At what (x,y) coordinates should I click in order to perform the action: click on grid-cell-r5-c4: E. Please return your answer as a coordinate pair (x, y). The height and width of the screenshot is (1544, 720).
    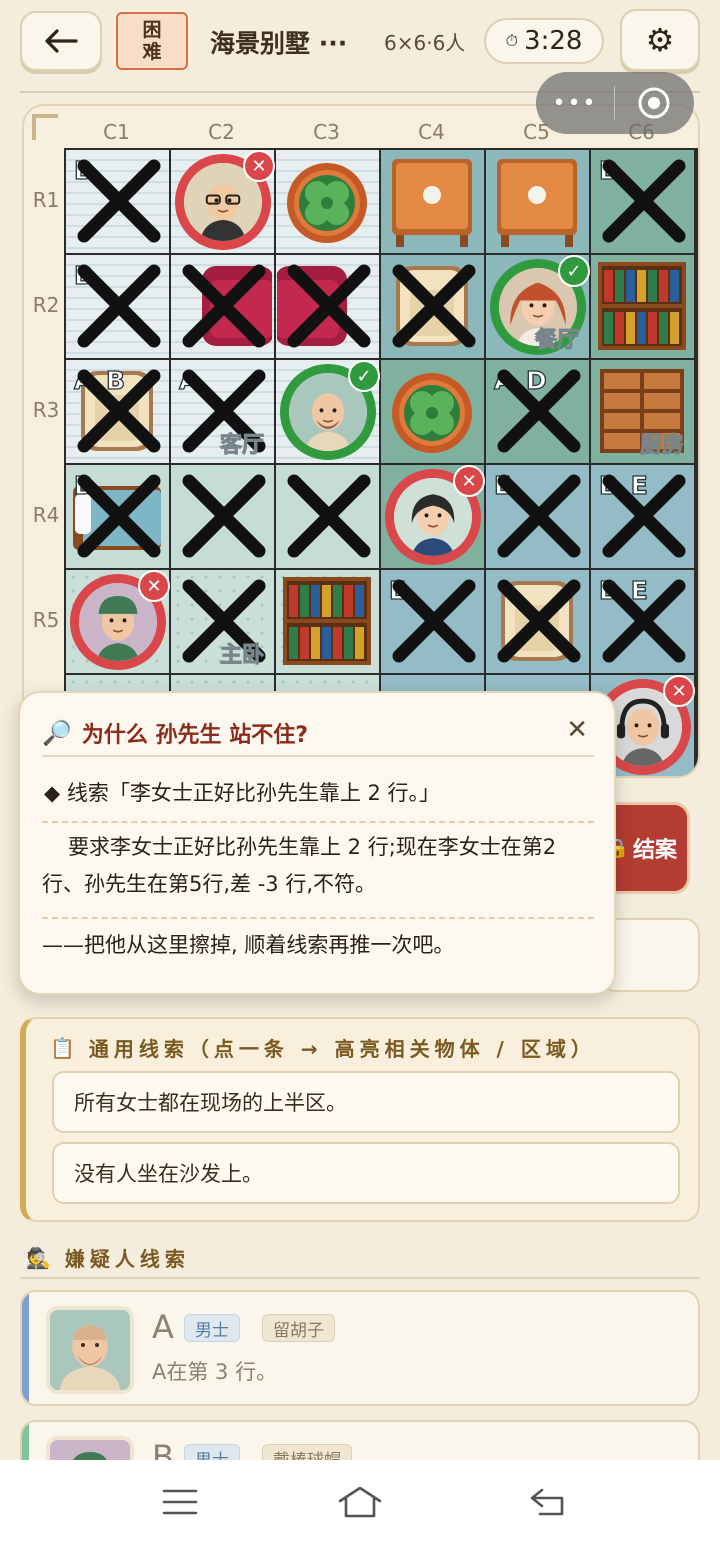
    Looking at the image, I should click on (432, 621).